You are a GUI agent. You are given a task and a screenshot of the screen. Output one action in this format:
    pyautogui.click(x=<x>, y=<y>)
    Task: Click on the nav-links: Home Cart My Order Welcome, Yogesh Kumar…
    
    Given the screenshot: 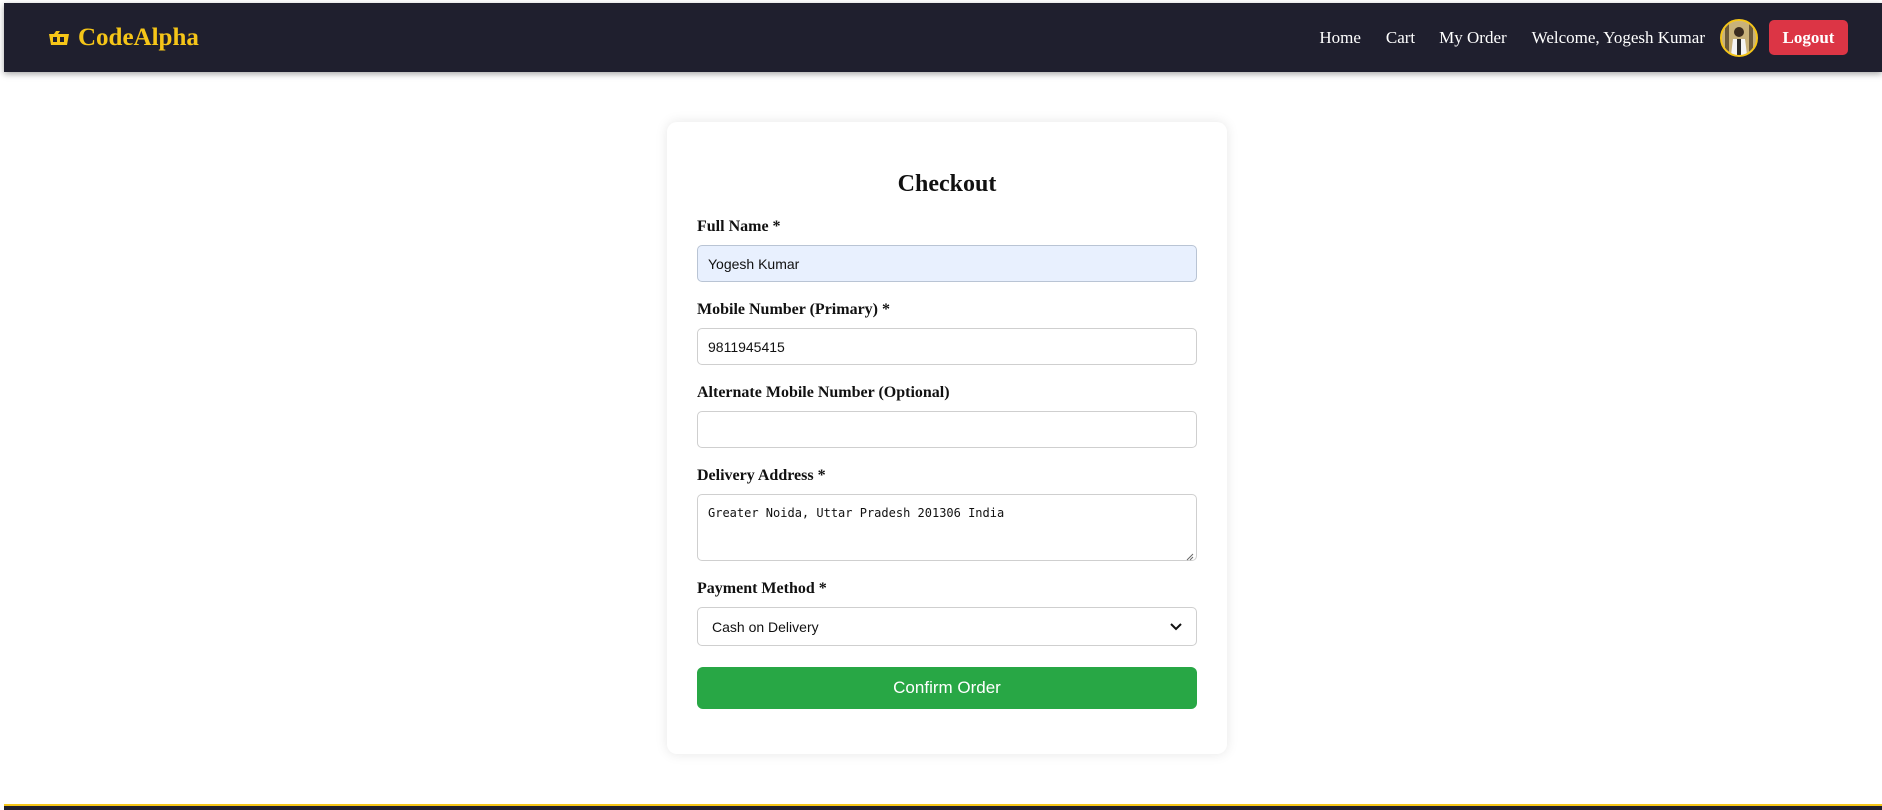 What is the action you would take?
    pyautogui.click(x=1583, y=37)
    